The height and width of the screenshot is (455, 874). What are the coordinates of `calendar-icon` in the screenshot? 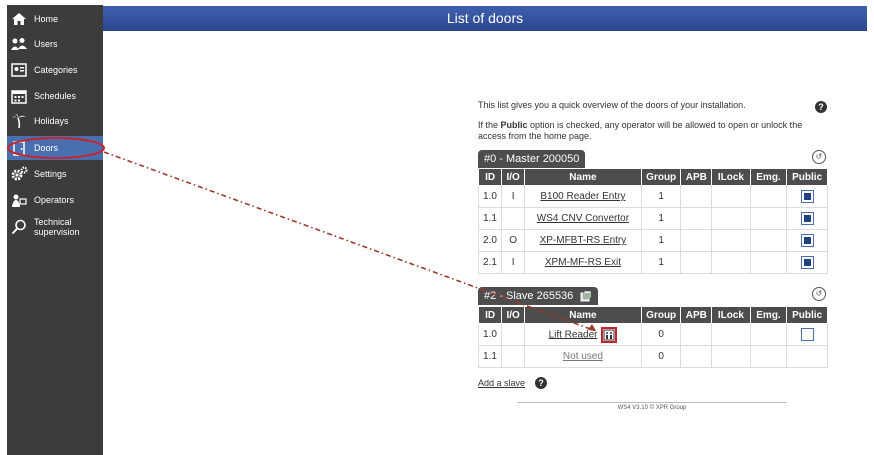 It's located at (19, 96).